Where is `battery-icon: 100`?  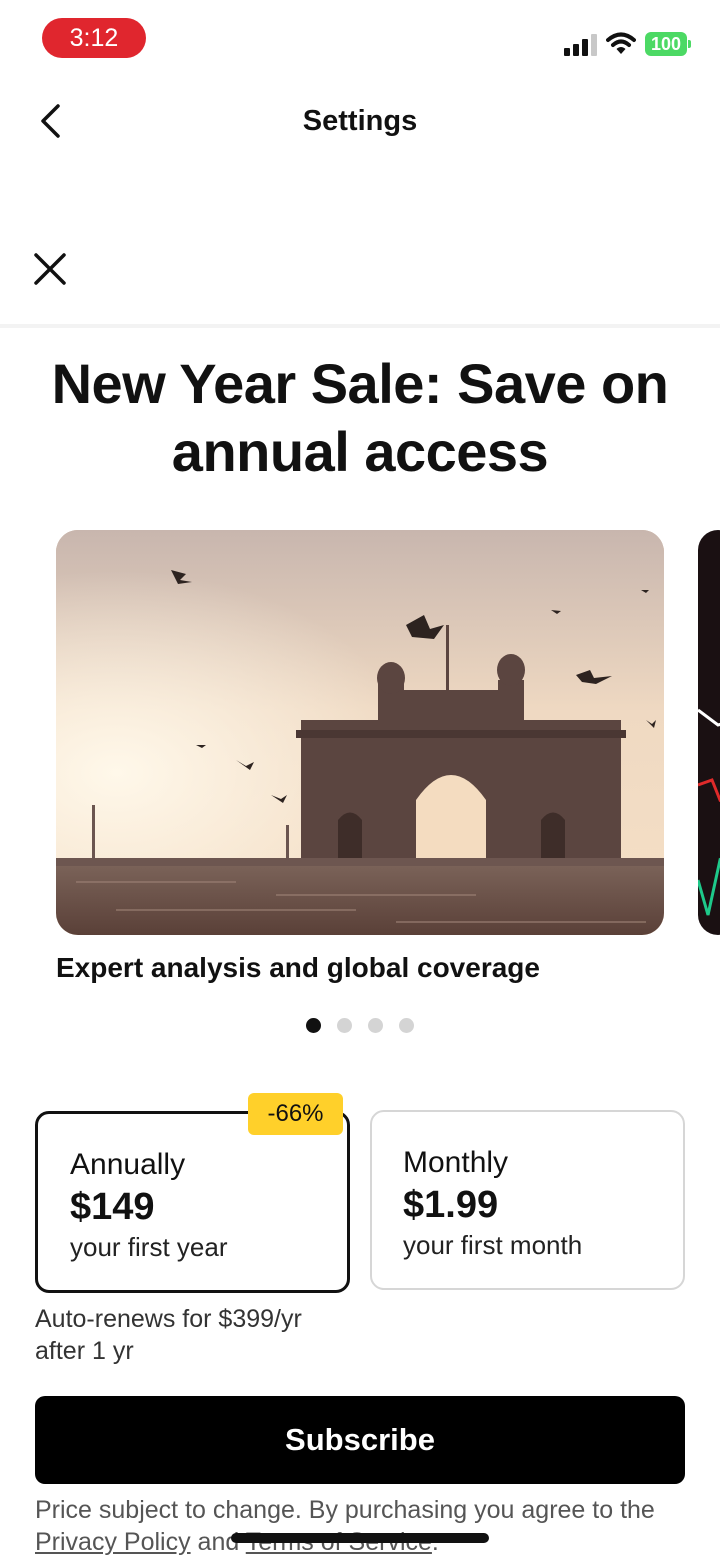 battery-icon: 100 is located at coordinates (668, 44).